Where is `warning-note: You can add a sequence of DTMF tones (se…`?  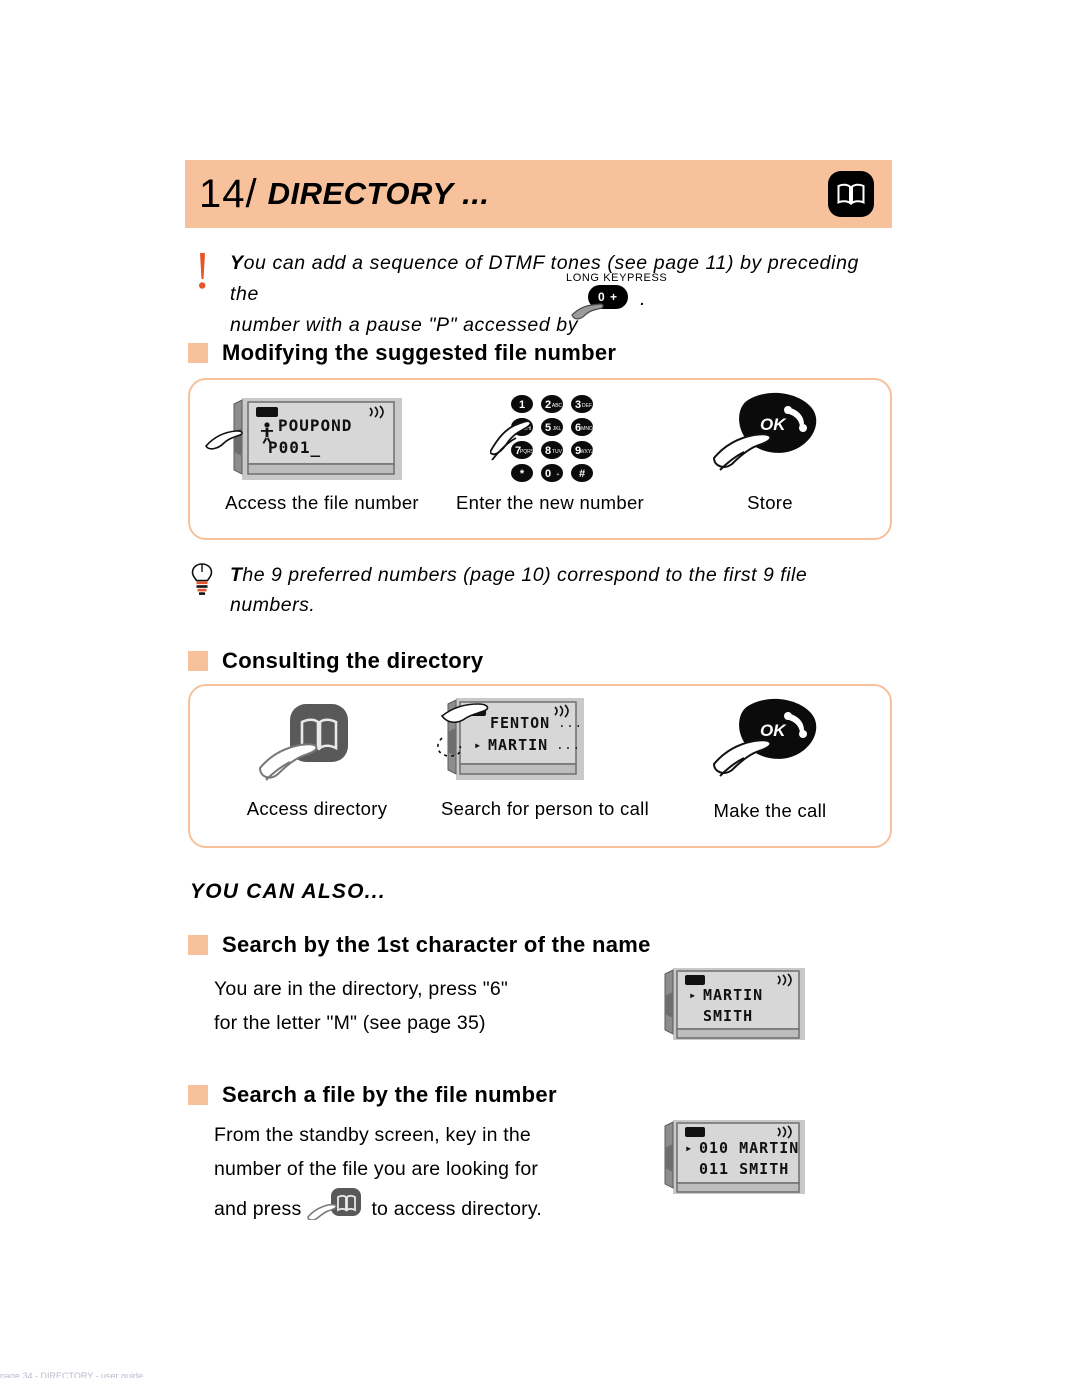
warning-note: You can add a sequence of DTMF tones (se… is located at coordinates (538, 294).